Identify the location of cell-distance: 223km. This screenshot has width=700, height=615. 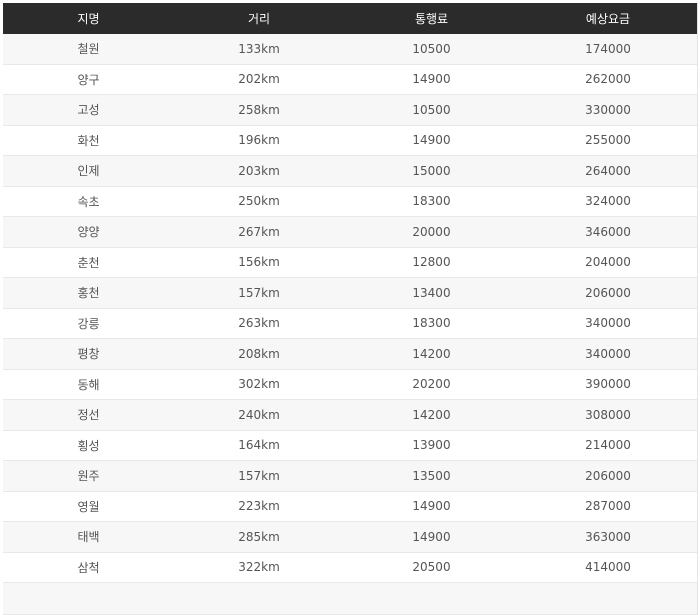
(259, 506).